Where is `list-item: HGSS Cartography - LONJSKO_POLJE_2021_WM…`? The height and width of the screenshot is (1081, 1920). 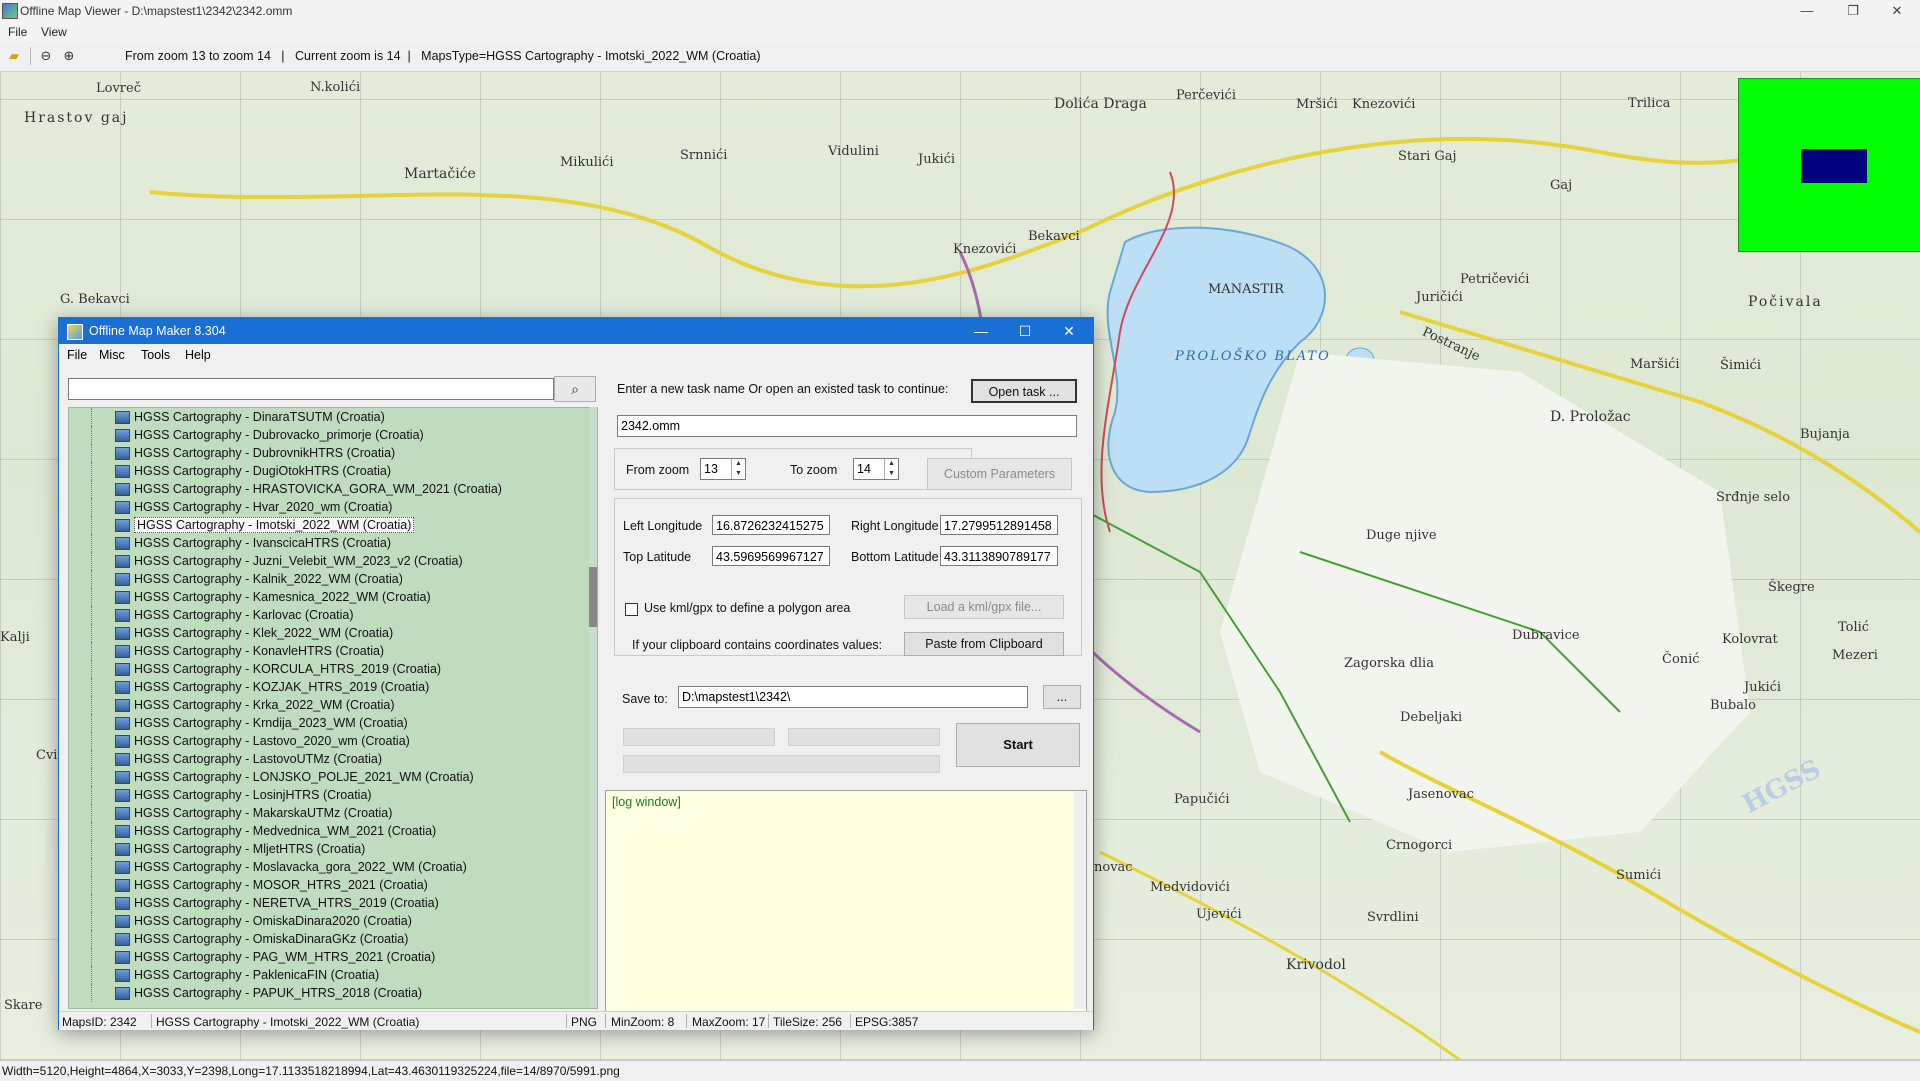
list-item: HGSS Cartography - LONJSKO_POLJE_2021_WM… is located at coordinates (319, 777).